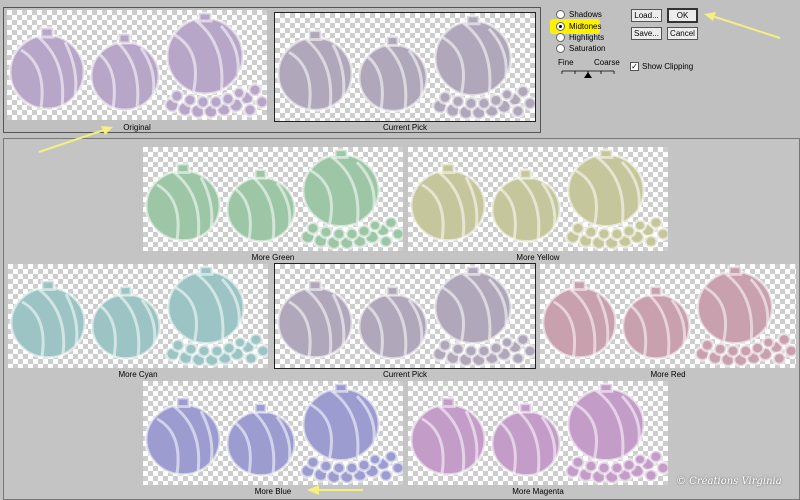 The width and height of the screenshot is (800, 500). Describe the element at coordinates (560, 26) in the screenshot. I see `radio-midtones-control` at that location.